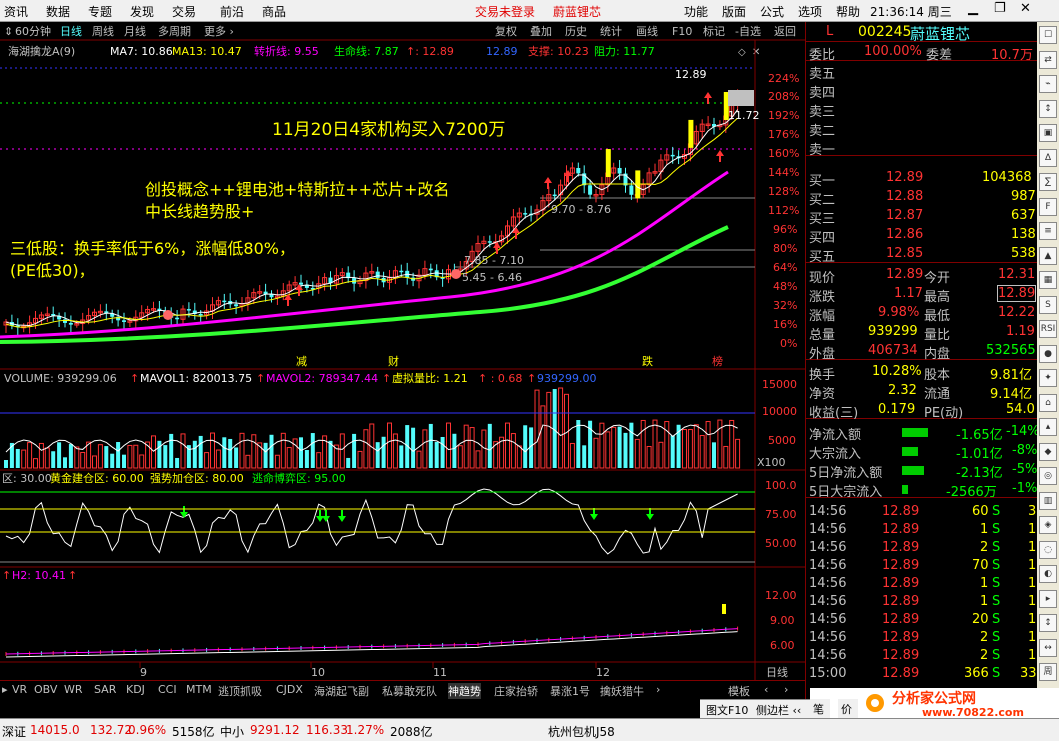 The image size is (1059, 741). I want to click on toolbar-fuquan: 复权, so click(506, 31).